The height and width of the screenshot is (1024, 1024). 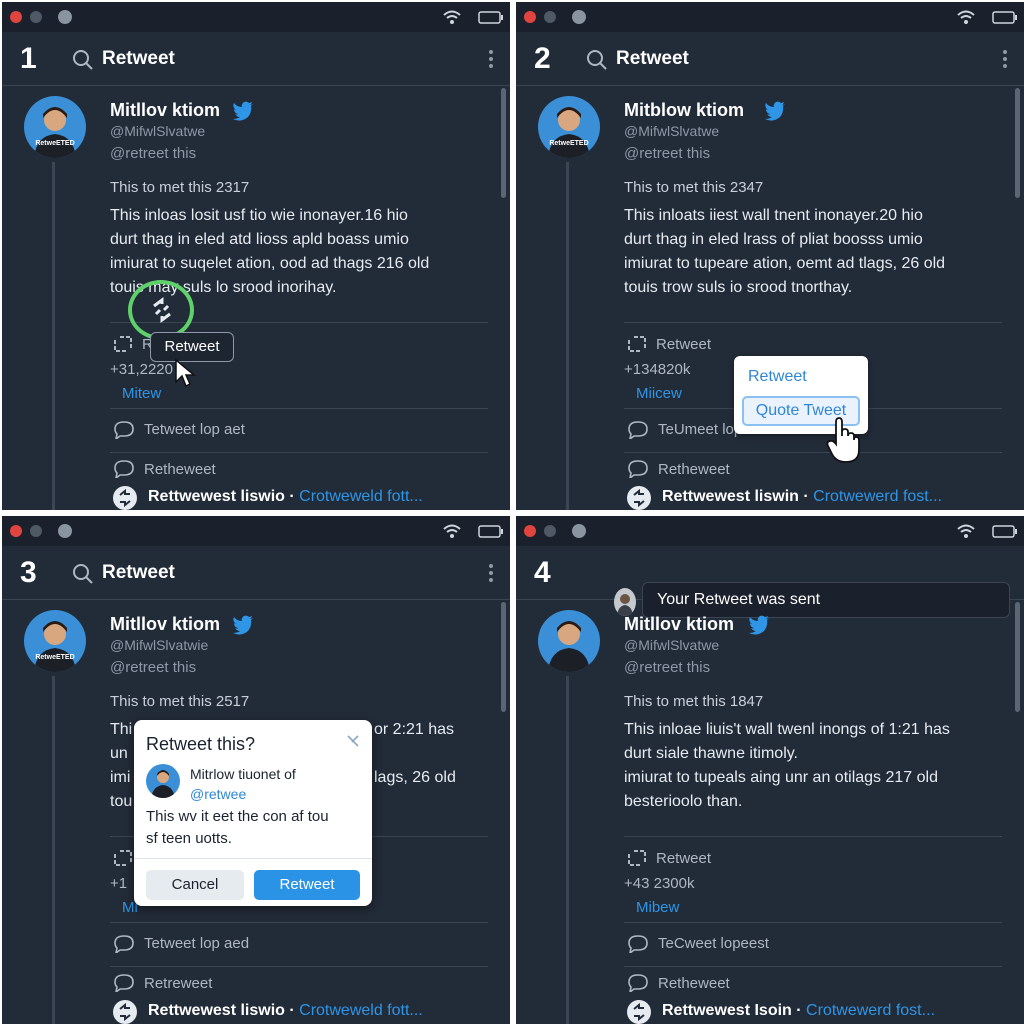 I want to click on step-number: 4, so click(x=542, y=572).